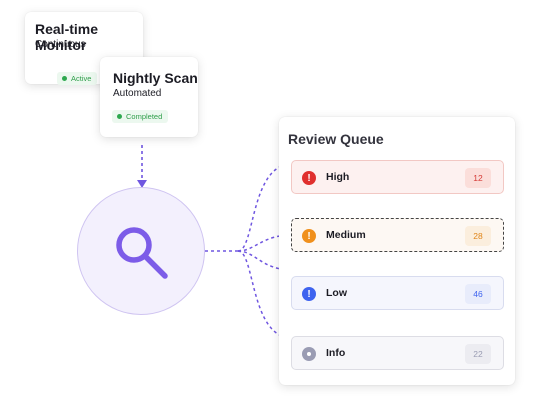  Describe the element at coordinates (478, 354) in the screenshot. I see `count-badge: 22` at that location.